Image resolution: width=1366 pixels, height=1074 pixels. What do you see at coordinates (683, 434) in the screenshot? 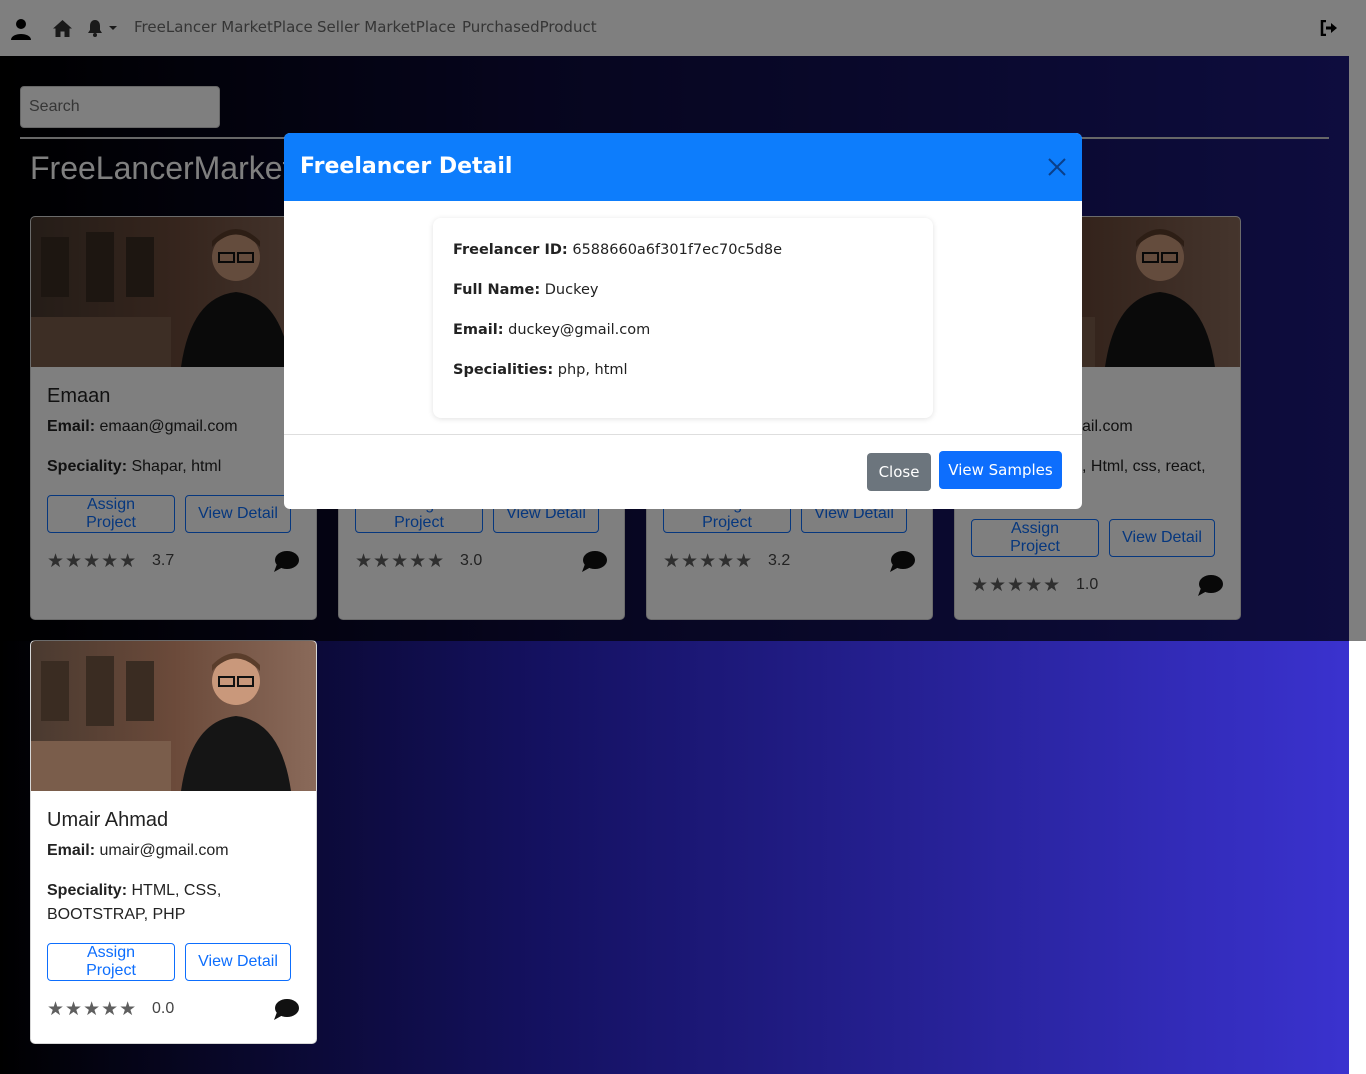
I see `modal-footer-divider` at bounding box center [683, 434].